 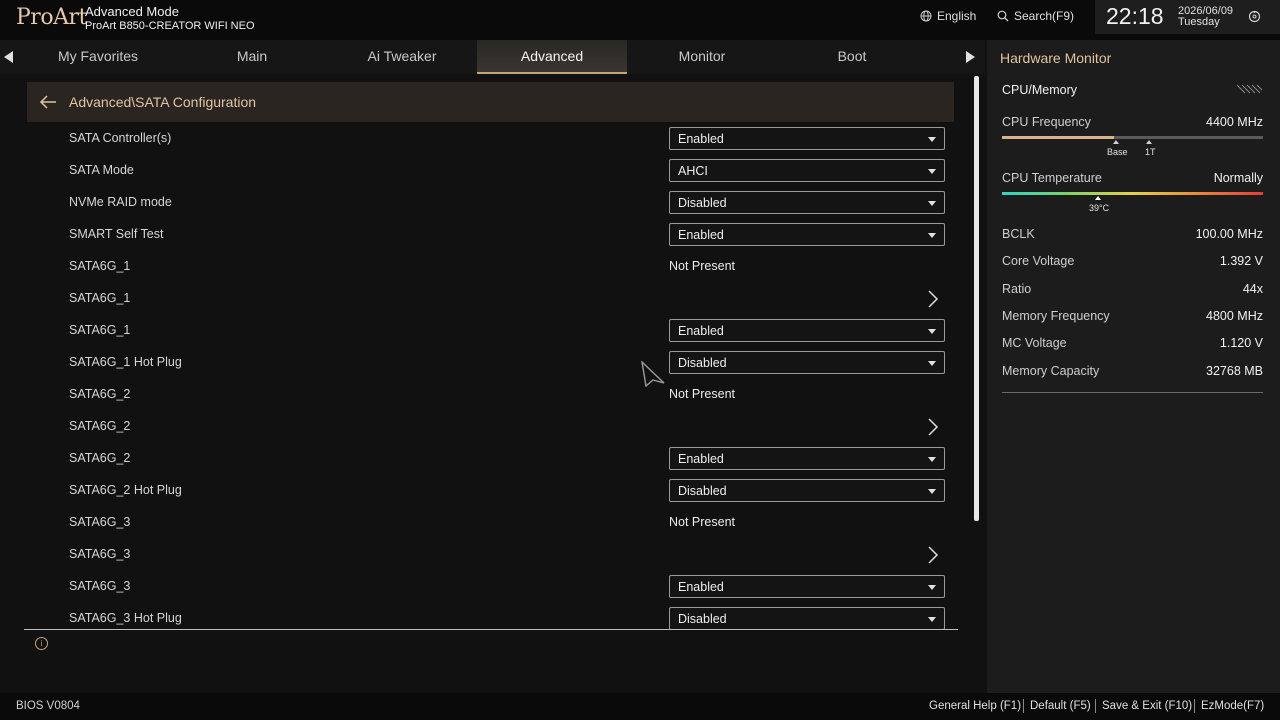 I want to click on setting-row: SATA6G_1 Enabled, so click(x=509, y=331).